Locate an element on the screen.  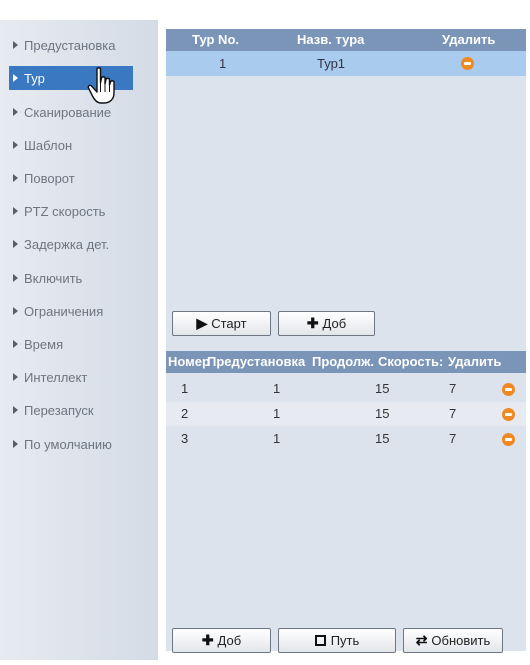
add-button-label: Доб is located at coordinates (334, 323).